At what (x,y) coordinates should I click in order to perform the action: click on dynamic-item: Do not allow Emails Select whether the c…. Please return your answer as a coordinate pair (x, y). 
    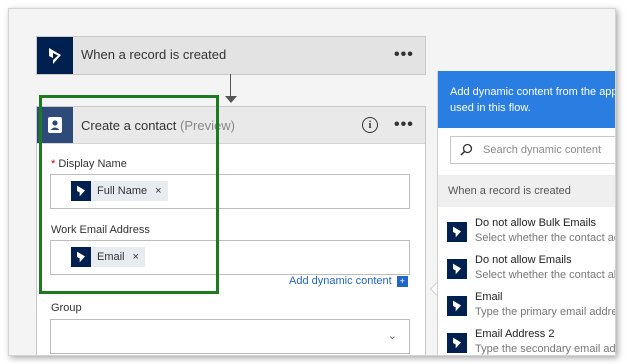
    Looking at the image, I should click on (526, 269).